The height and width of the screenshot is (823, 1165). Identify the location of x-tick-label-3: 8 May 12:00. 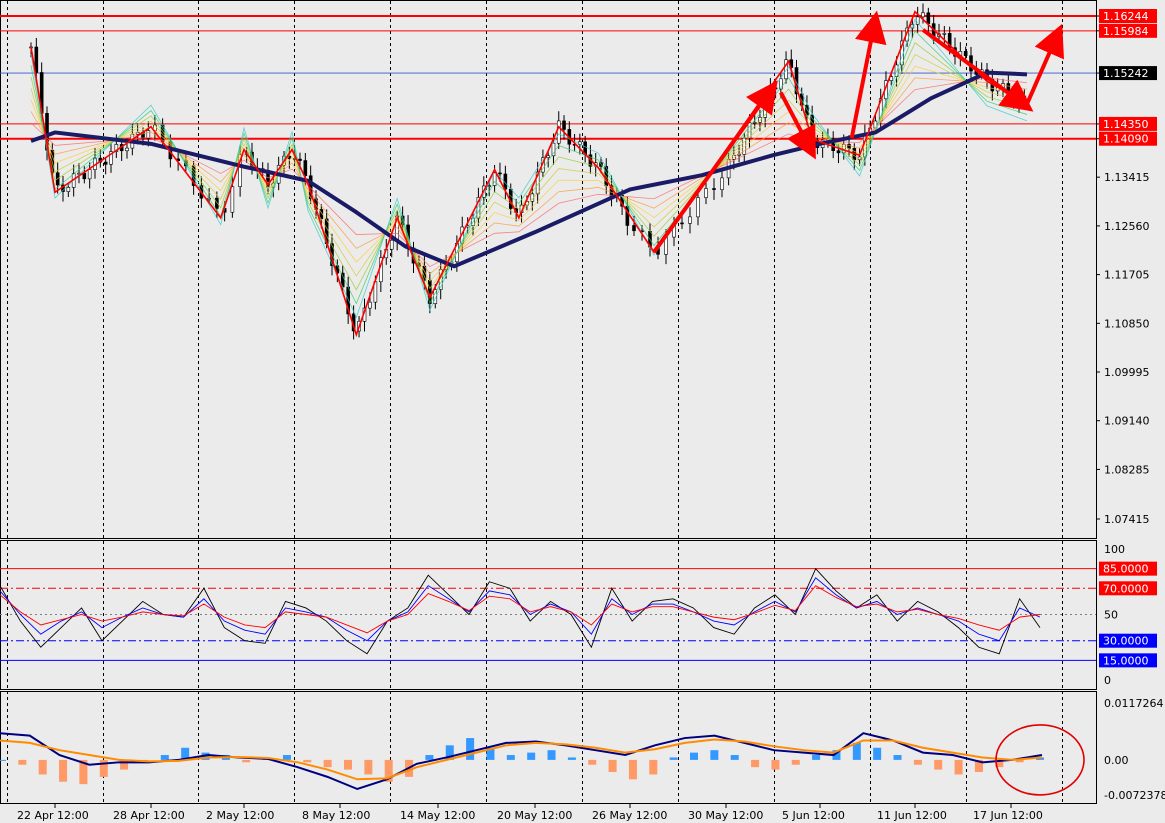
(336, 815).